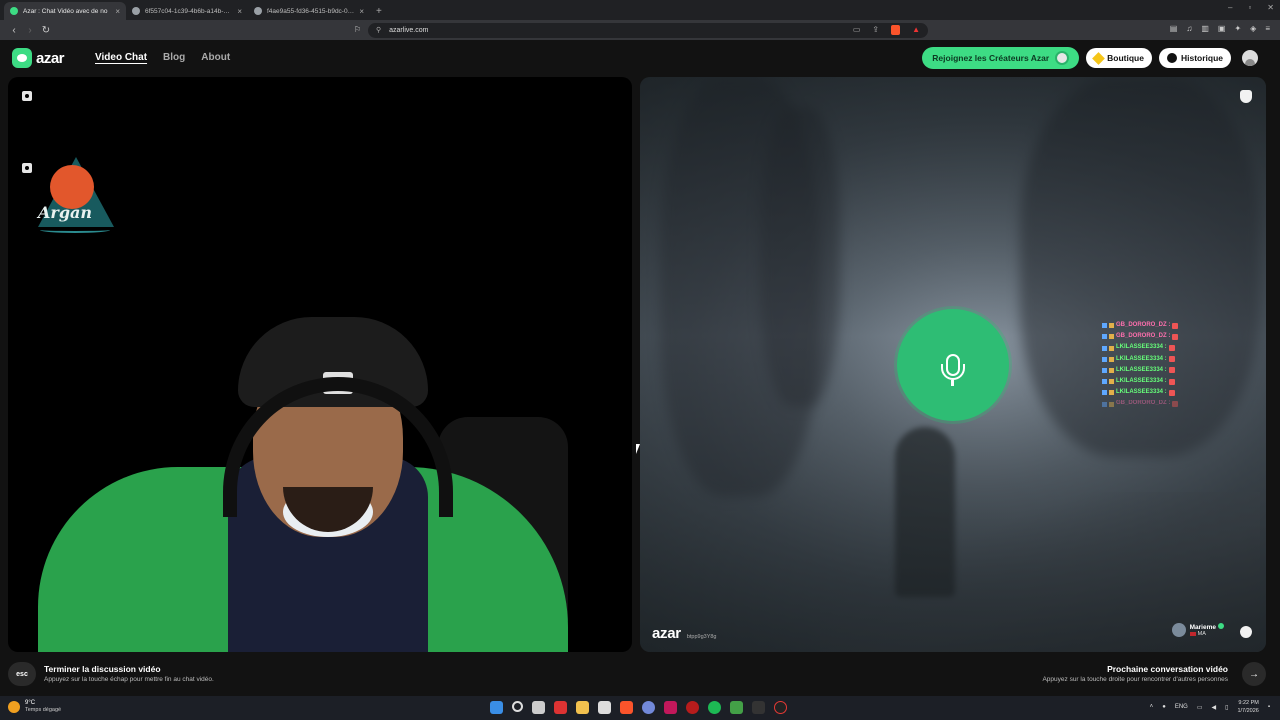  What do you see at coordinates (1246, 632) in the screenshot?
I see `chat-bubble-icon` at bounding box center [1246, 632].